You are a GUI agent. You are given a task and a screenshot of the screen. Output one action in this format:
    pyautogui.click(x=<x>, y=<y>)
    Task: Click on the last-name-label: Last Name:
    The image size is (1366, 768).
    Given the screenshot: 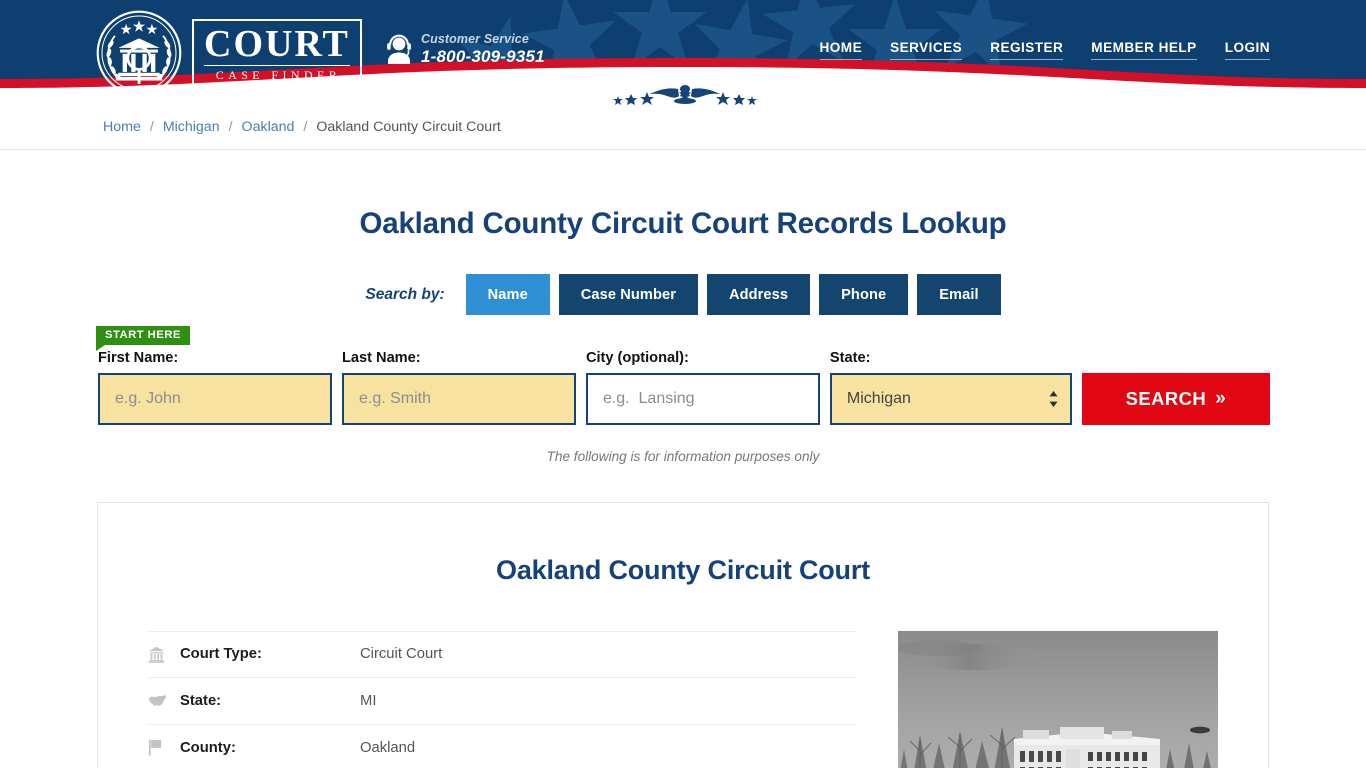 What is the action you would take?
    pyautogui.click(x=381, y=358)
    